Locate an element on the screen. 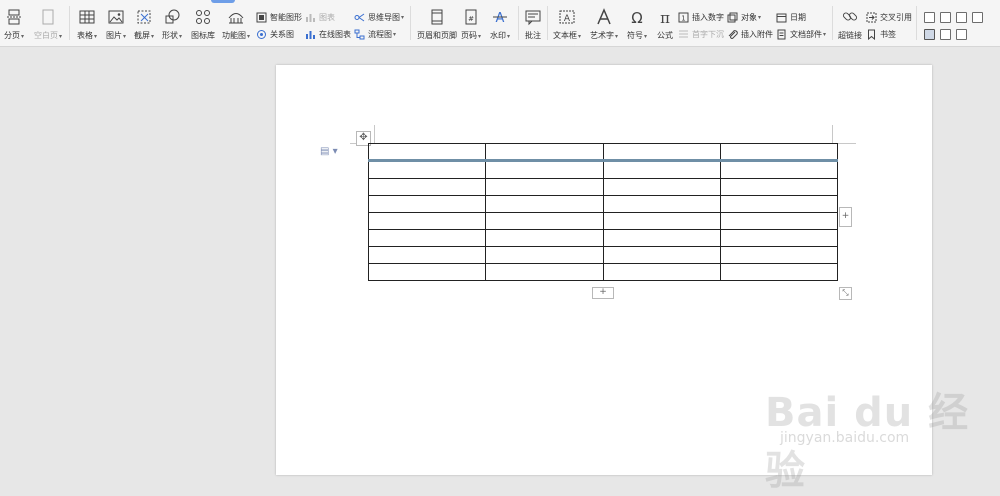 The image size is (1000, 496). insert-number-icon: 1 is located at coordinates (683, 17).